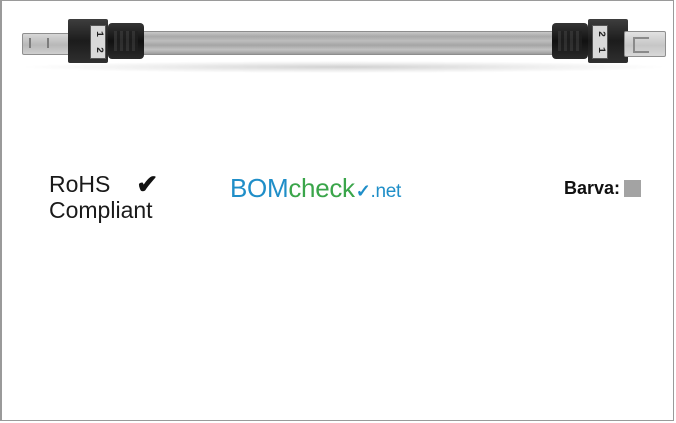 This screenshot has height=423, width=676. I want to click on bomcheck-logo-net: .net, so click(386, 191).